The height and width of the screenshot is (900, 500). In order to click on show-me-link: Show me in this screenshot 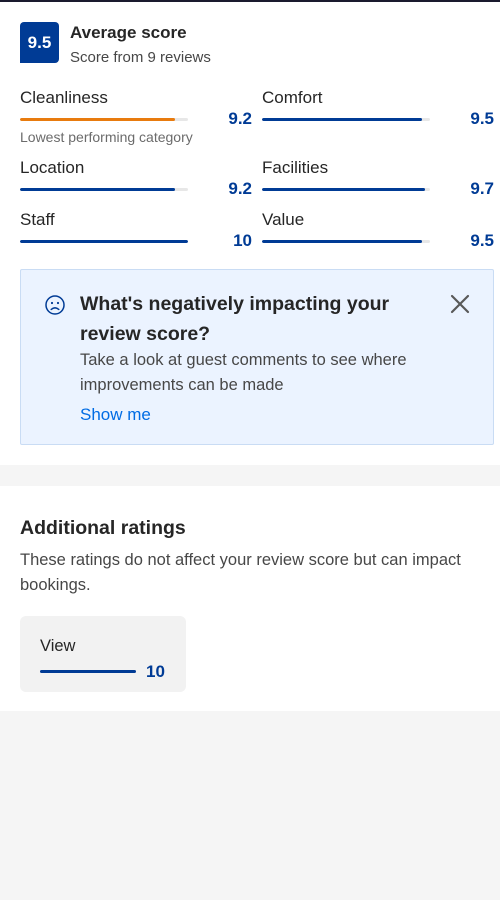, I will do `click(115, 415)`.